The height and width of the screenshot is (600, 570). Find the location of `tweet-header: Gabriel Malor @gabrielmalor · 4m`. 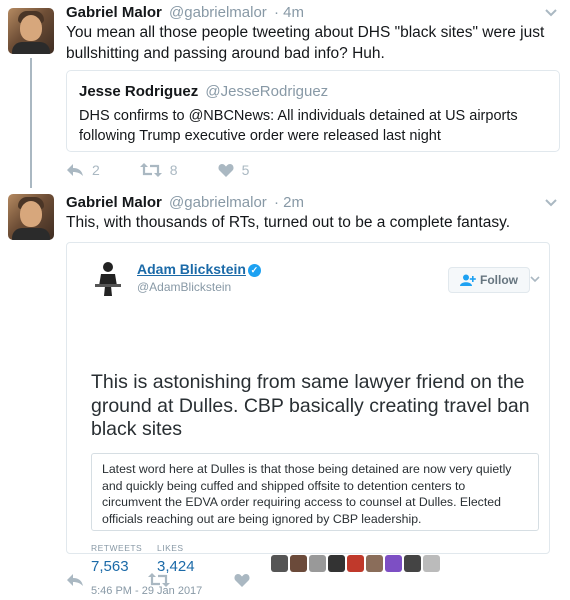

tweet-header: Gabriel Malor @gabrielmalor · 4m is located at coordinates (185, 13).